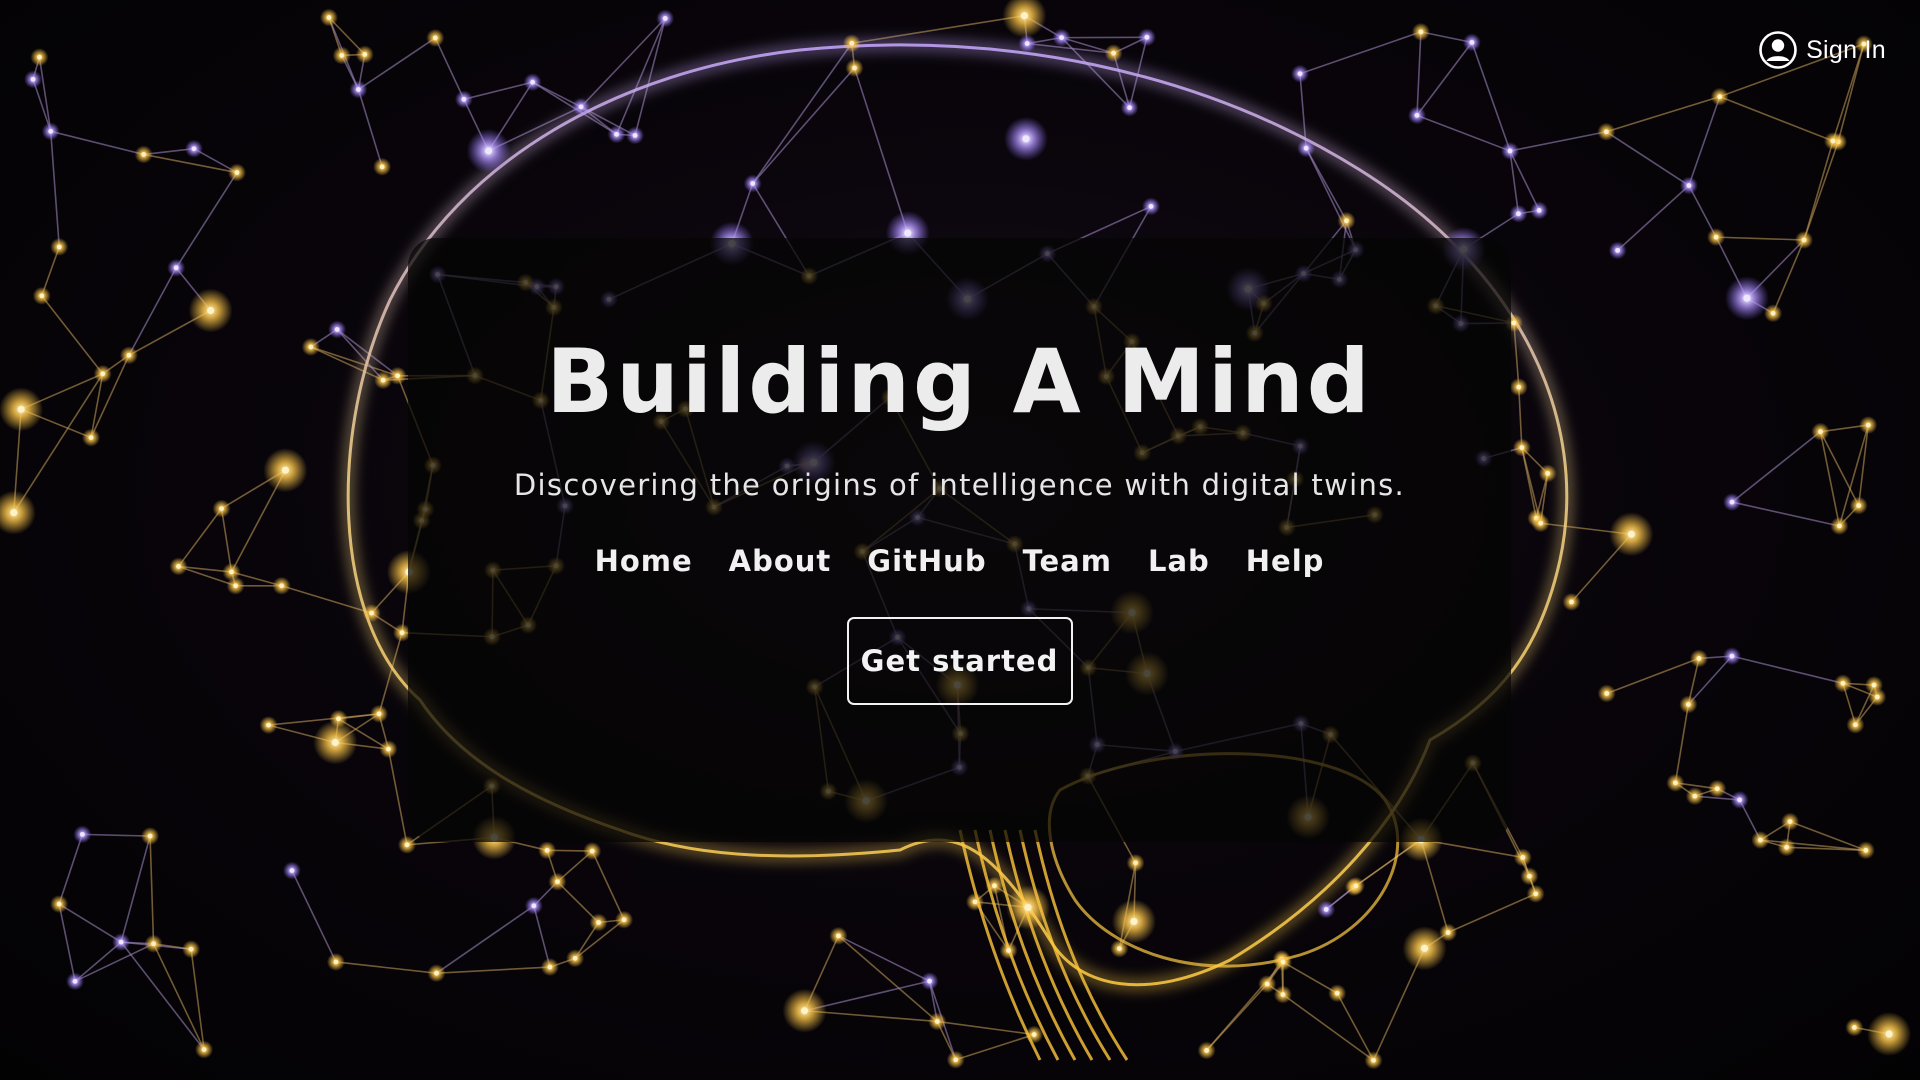 Image resolution: width=1920 pixels, height=1080 pixels. I want to click on sign-in-button: Sign In, so click(1822, 50).